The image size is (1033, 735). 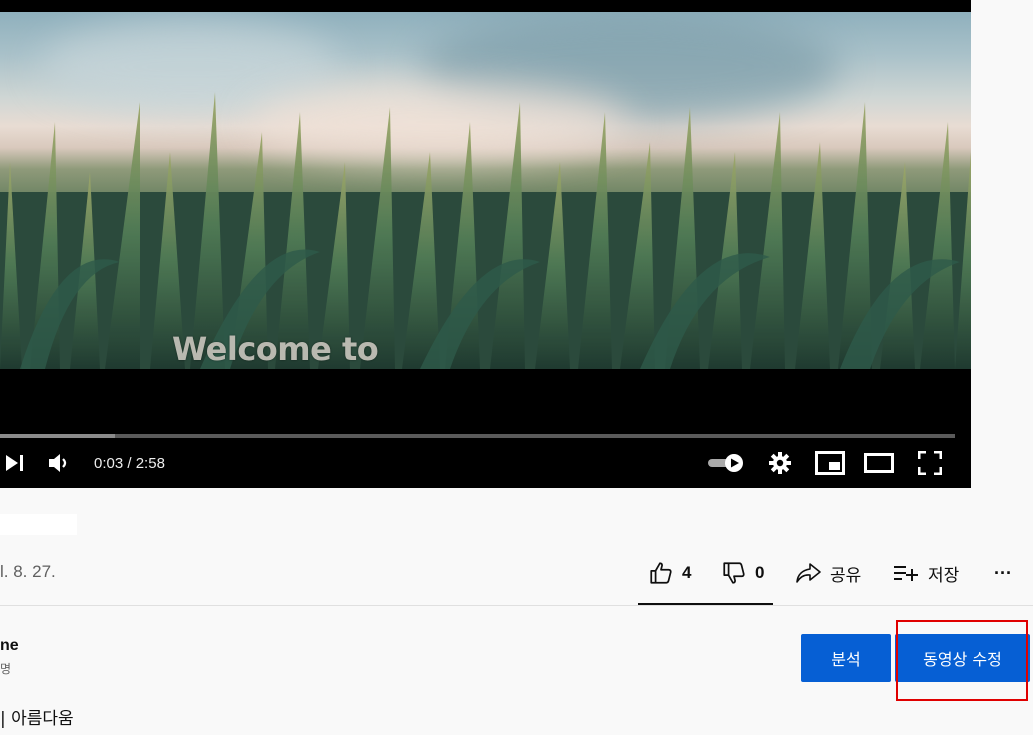 What do you see at coordinates (15, 463) in the screenshot?
I see `next-icon` at bounding box center [15, 463].